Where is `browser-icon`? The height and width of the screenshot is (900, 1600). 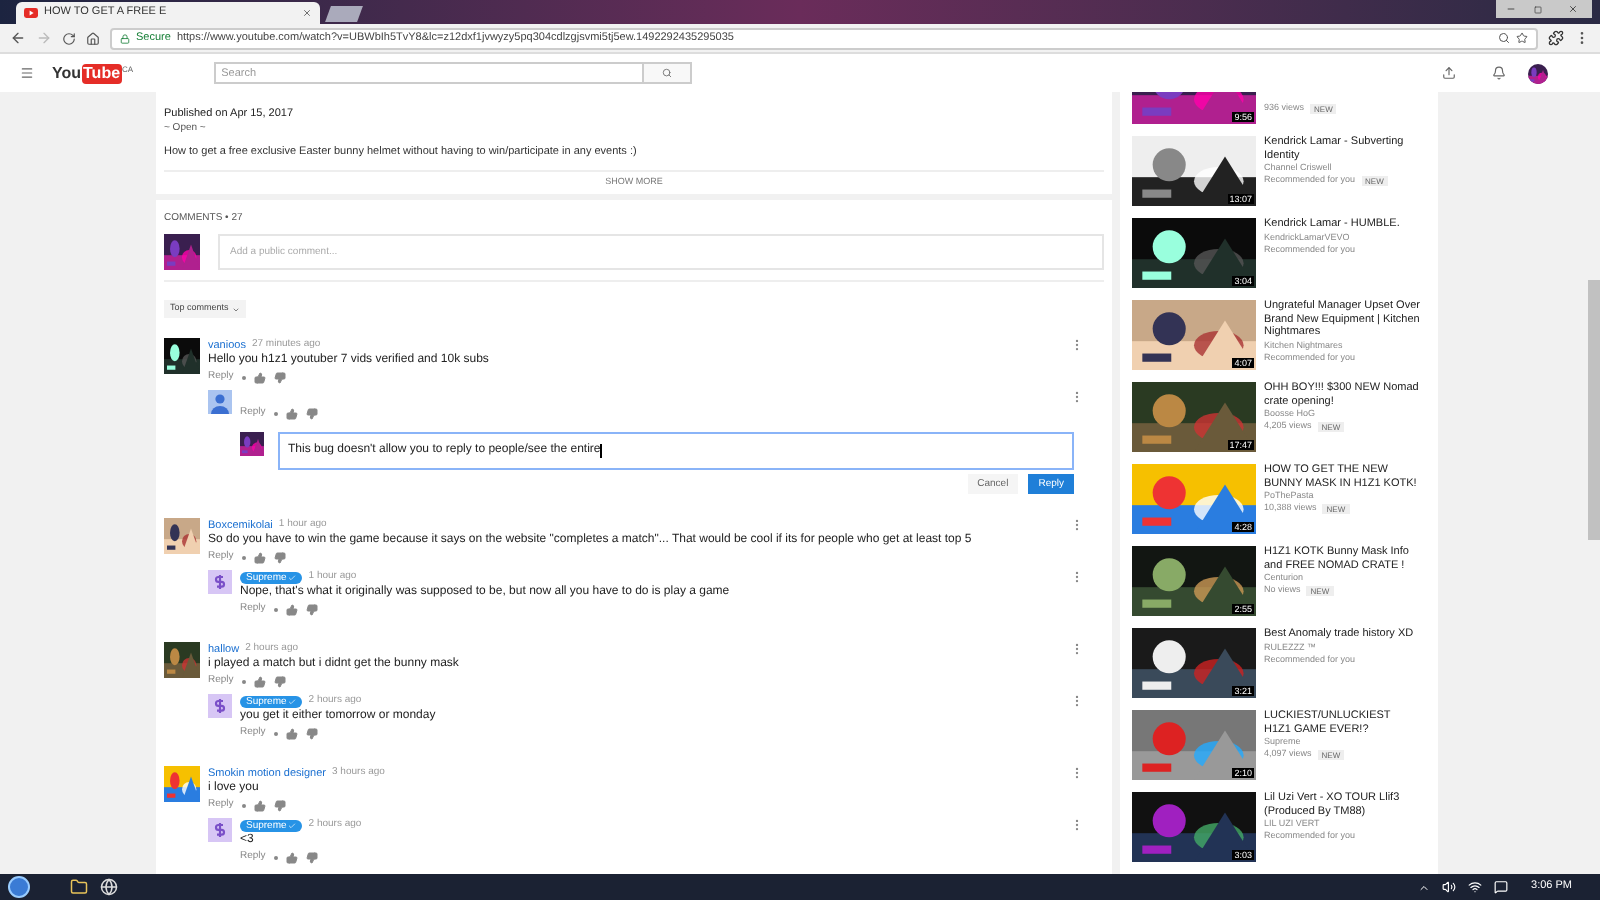 browser-icon is located at coordinates (109, 887).